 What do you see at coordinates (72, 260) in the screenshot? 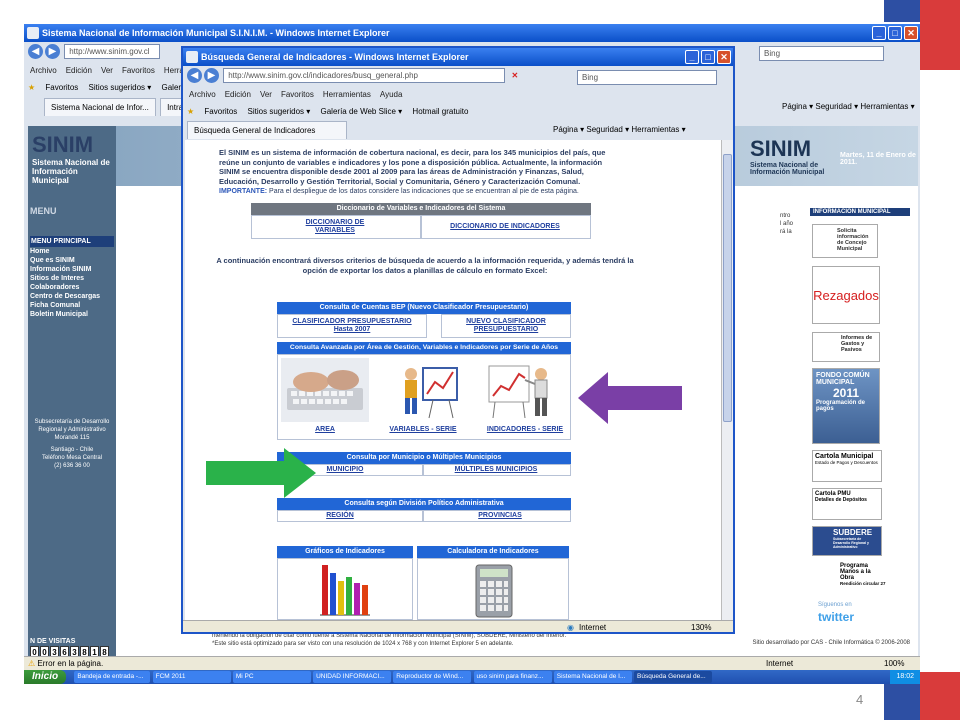
I see `menu-item-que-es: Que es SINIM` at bounding box center [72, 260].